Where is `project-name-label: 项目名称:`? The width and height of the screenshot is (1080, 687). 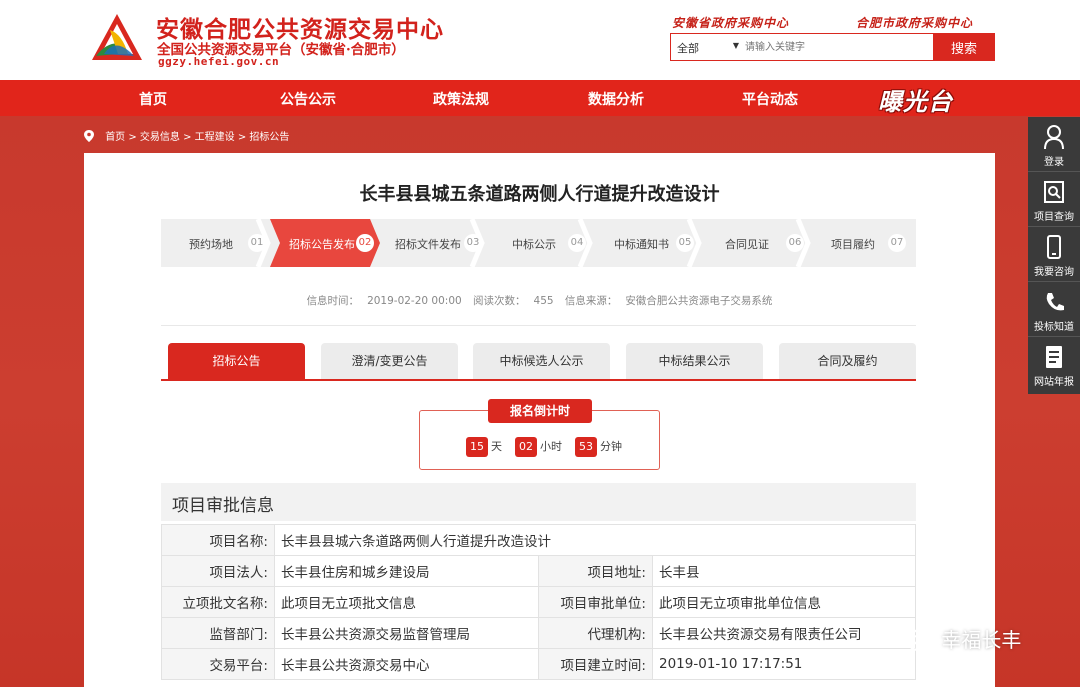
project-name-label: 项目名称: is located at coordinates (218, 540).